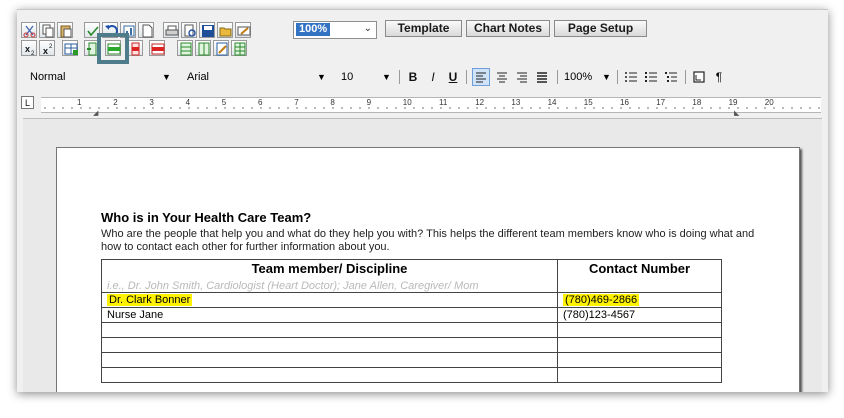 The height and width of the screenshot is (418, 844). What do you see at coordinates (113, 48) in the screenshot?
I see `selection-highlight-box` at bounding box center [113, 48].